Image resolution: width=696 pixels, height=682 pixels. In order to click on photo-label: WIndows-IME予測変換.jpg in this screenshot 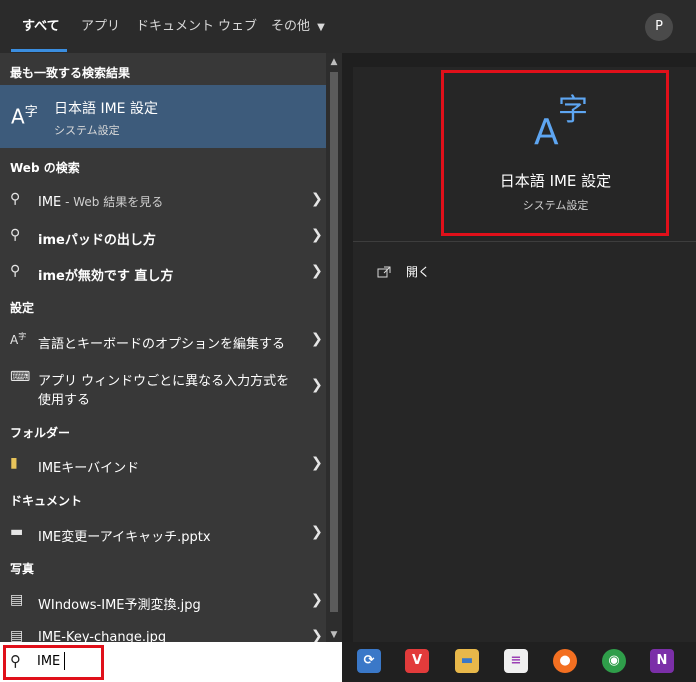, I will do `click(119, 605)`.